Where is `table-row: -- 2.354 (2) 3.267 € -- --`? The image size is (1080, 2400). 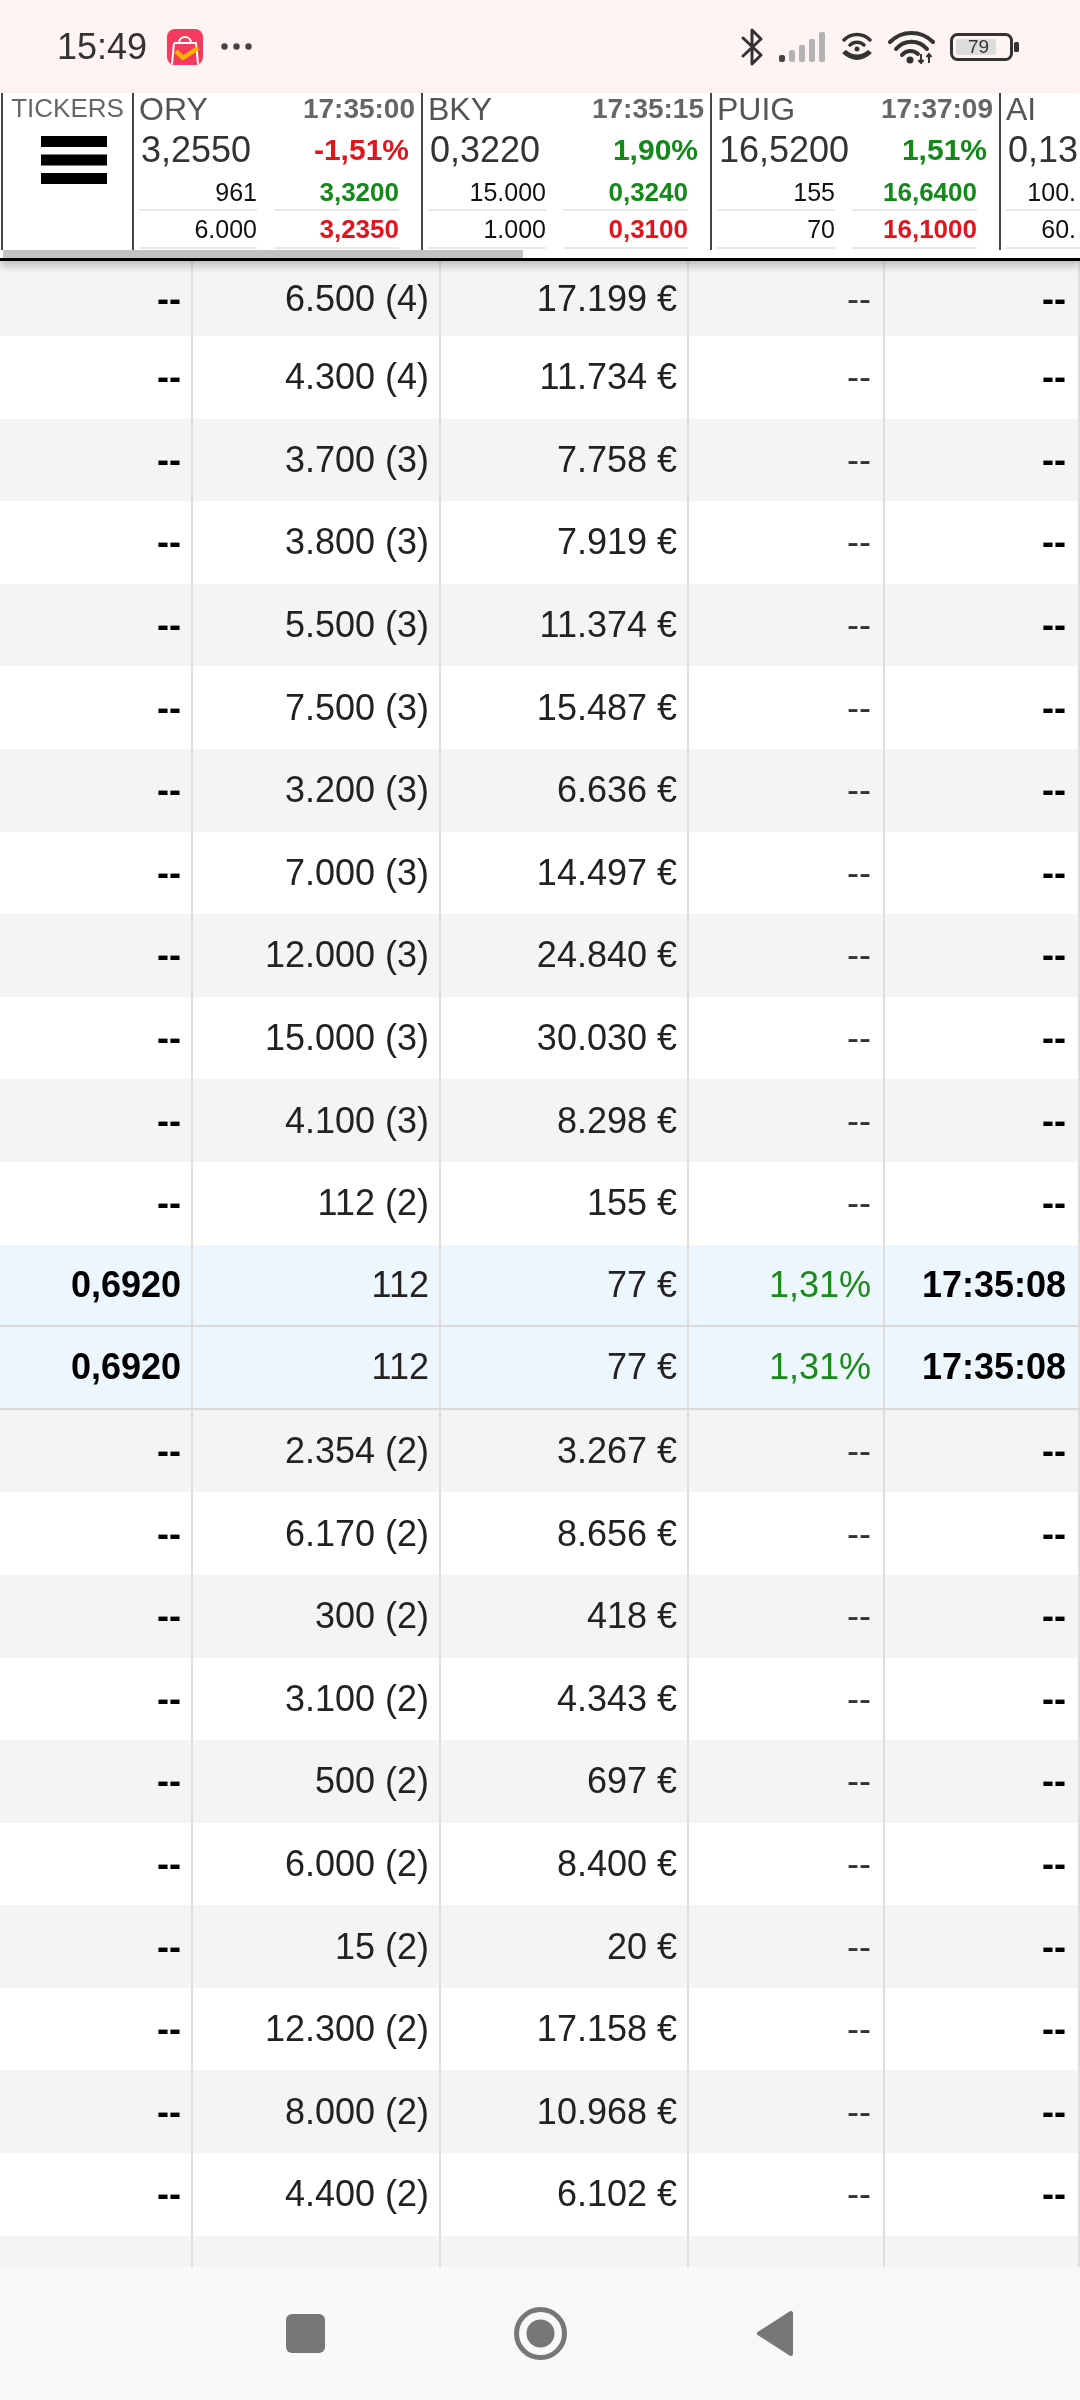
table-row: -- 2.354 (2) 3.267 € -- -- is located at coordinates (540, 1451).